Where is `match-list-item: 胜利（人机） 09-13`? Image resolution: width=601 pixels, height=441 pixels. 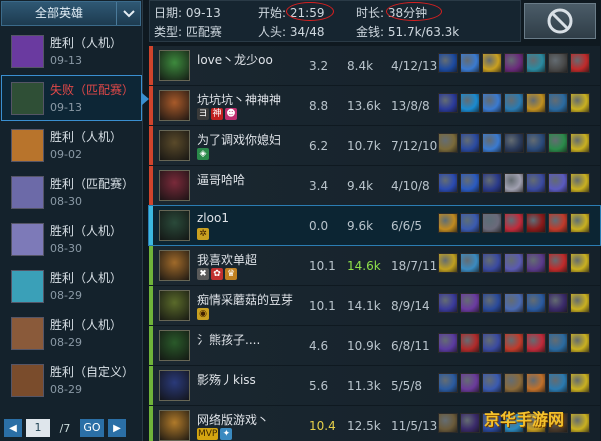 match-list-item: 胜利（人机） 09-13 is located at coordinates (71, 51).